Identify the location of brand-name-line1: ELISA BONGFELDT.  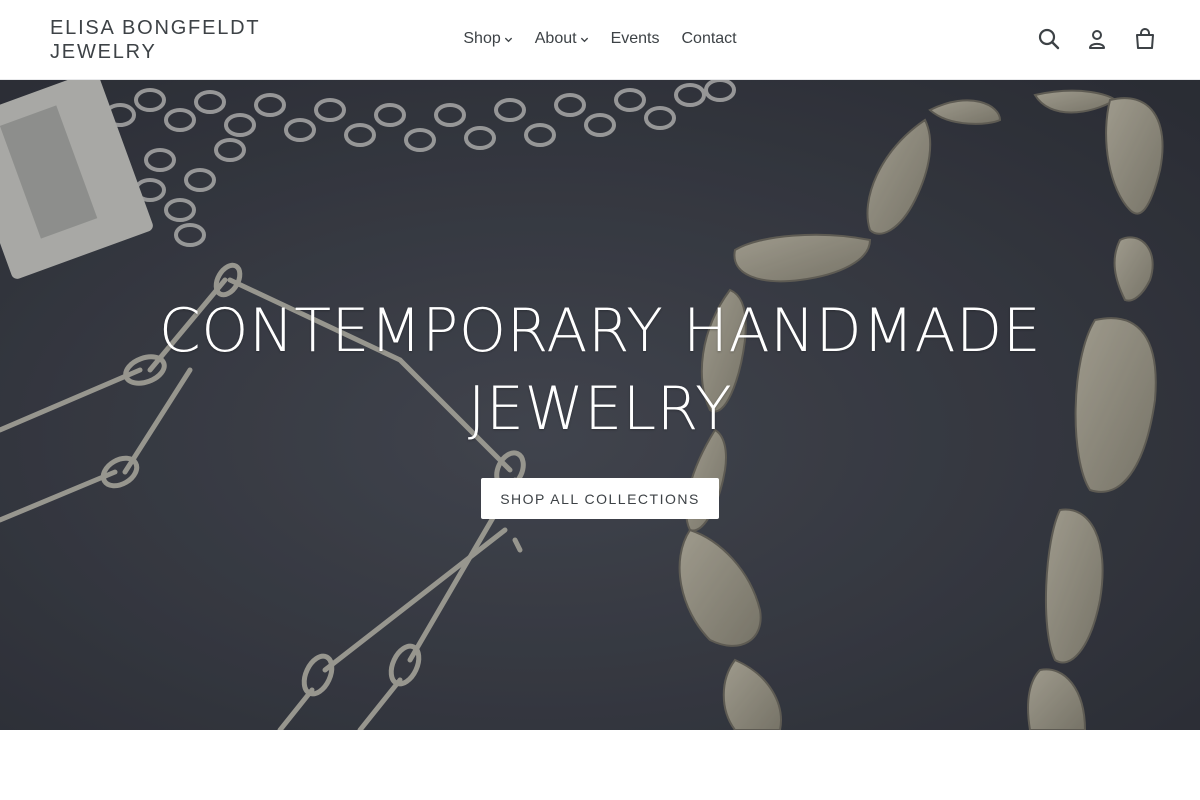
(155, 28).